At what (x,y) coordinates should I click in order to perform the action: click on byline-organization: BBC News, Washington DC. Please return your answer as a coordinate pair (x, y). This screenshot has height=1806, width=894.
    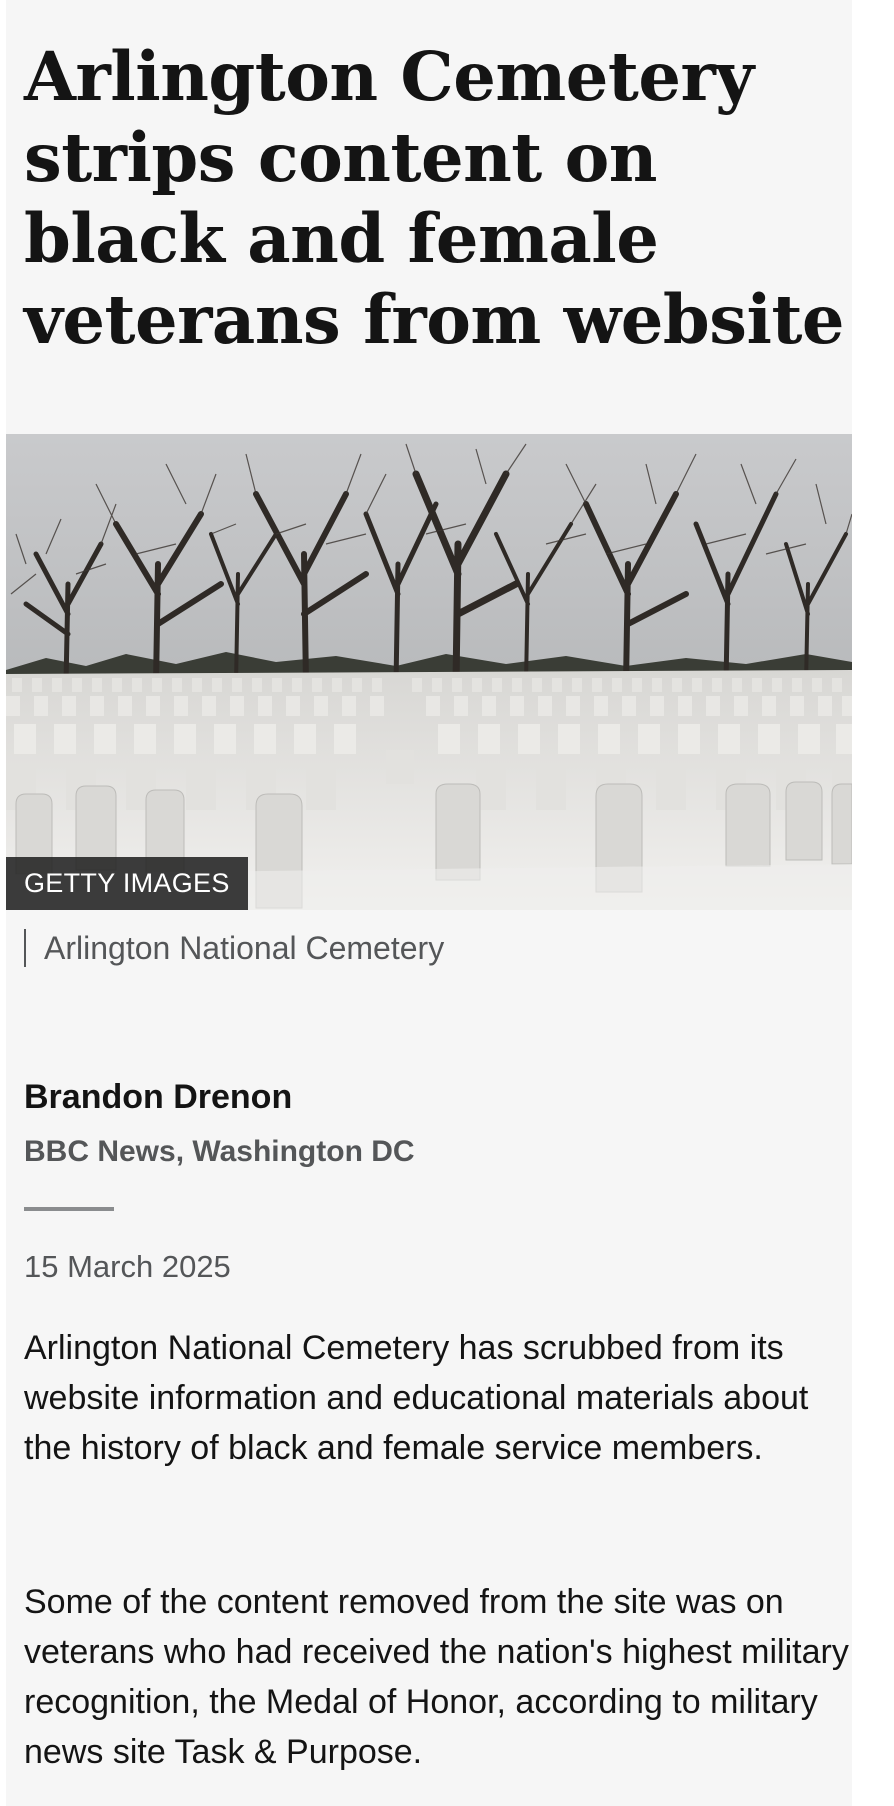
    Looking at the image, I should click on (219, 1151).